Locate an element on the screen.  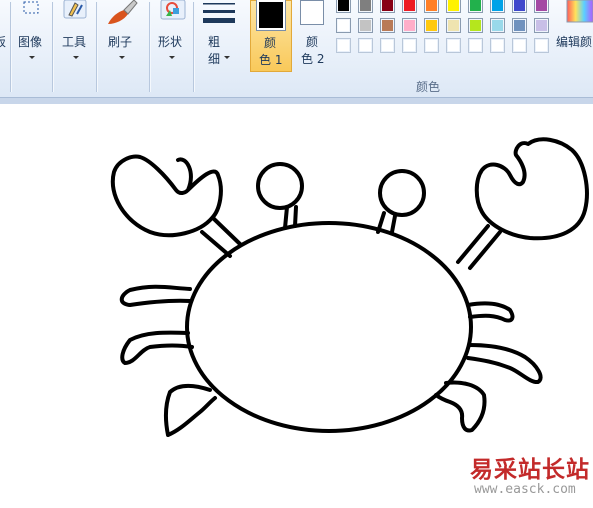
color-wheel-icon is located at coordinates (579, 12).